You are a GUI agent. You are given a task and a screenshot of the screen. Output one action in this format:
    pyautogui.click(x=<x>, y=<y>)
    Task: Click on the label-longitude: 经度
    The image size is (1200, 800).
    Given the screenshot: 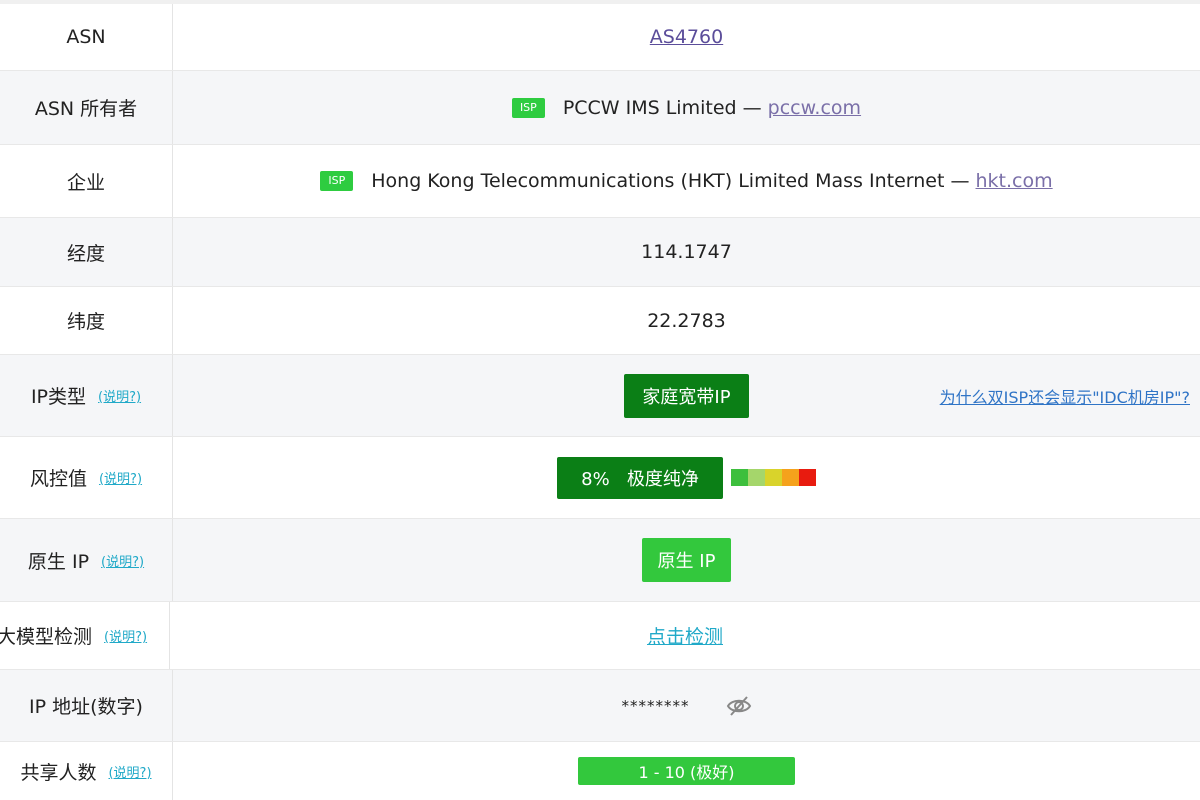 What is the action you would take?
    pyautogui.click(x=86, y=252)
    